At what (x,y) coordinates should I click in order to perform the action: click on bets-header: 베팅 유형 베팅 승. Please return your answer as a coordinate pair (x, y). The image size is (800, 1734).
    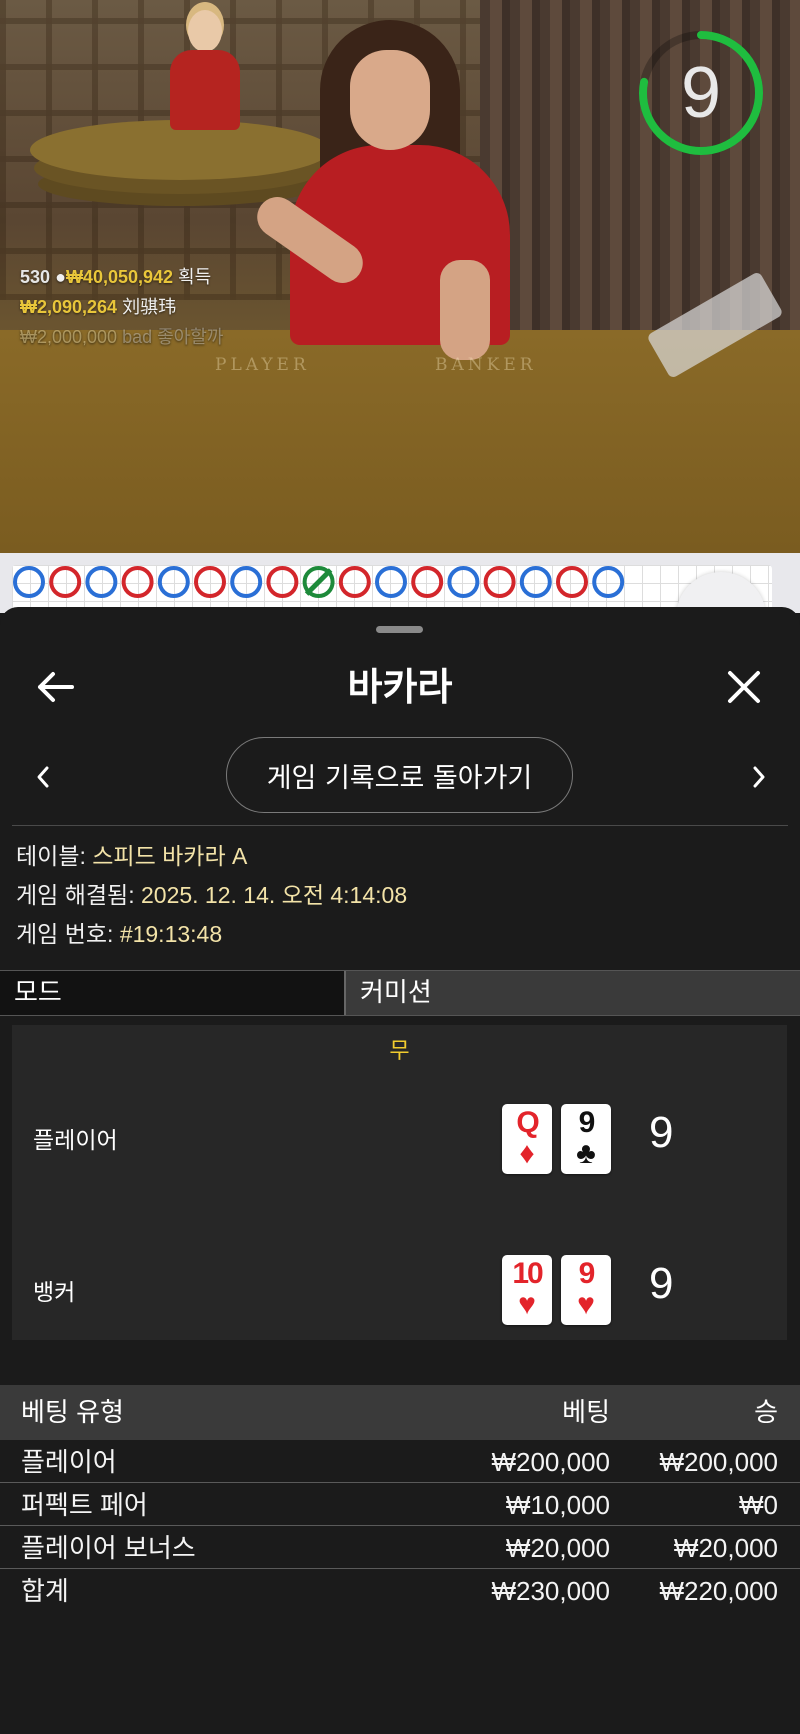
    Looking at the image, I should click on (400, 1412).